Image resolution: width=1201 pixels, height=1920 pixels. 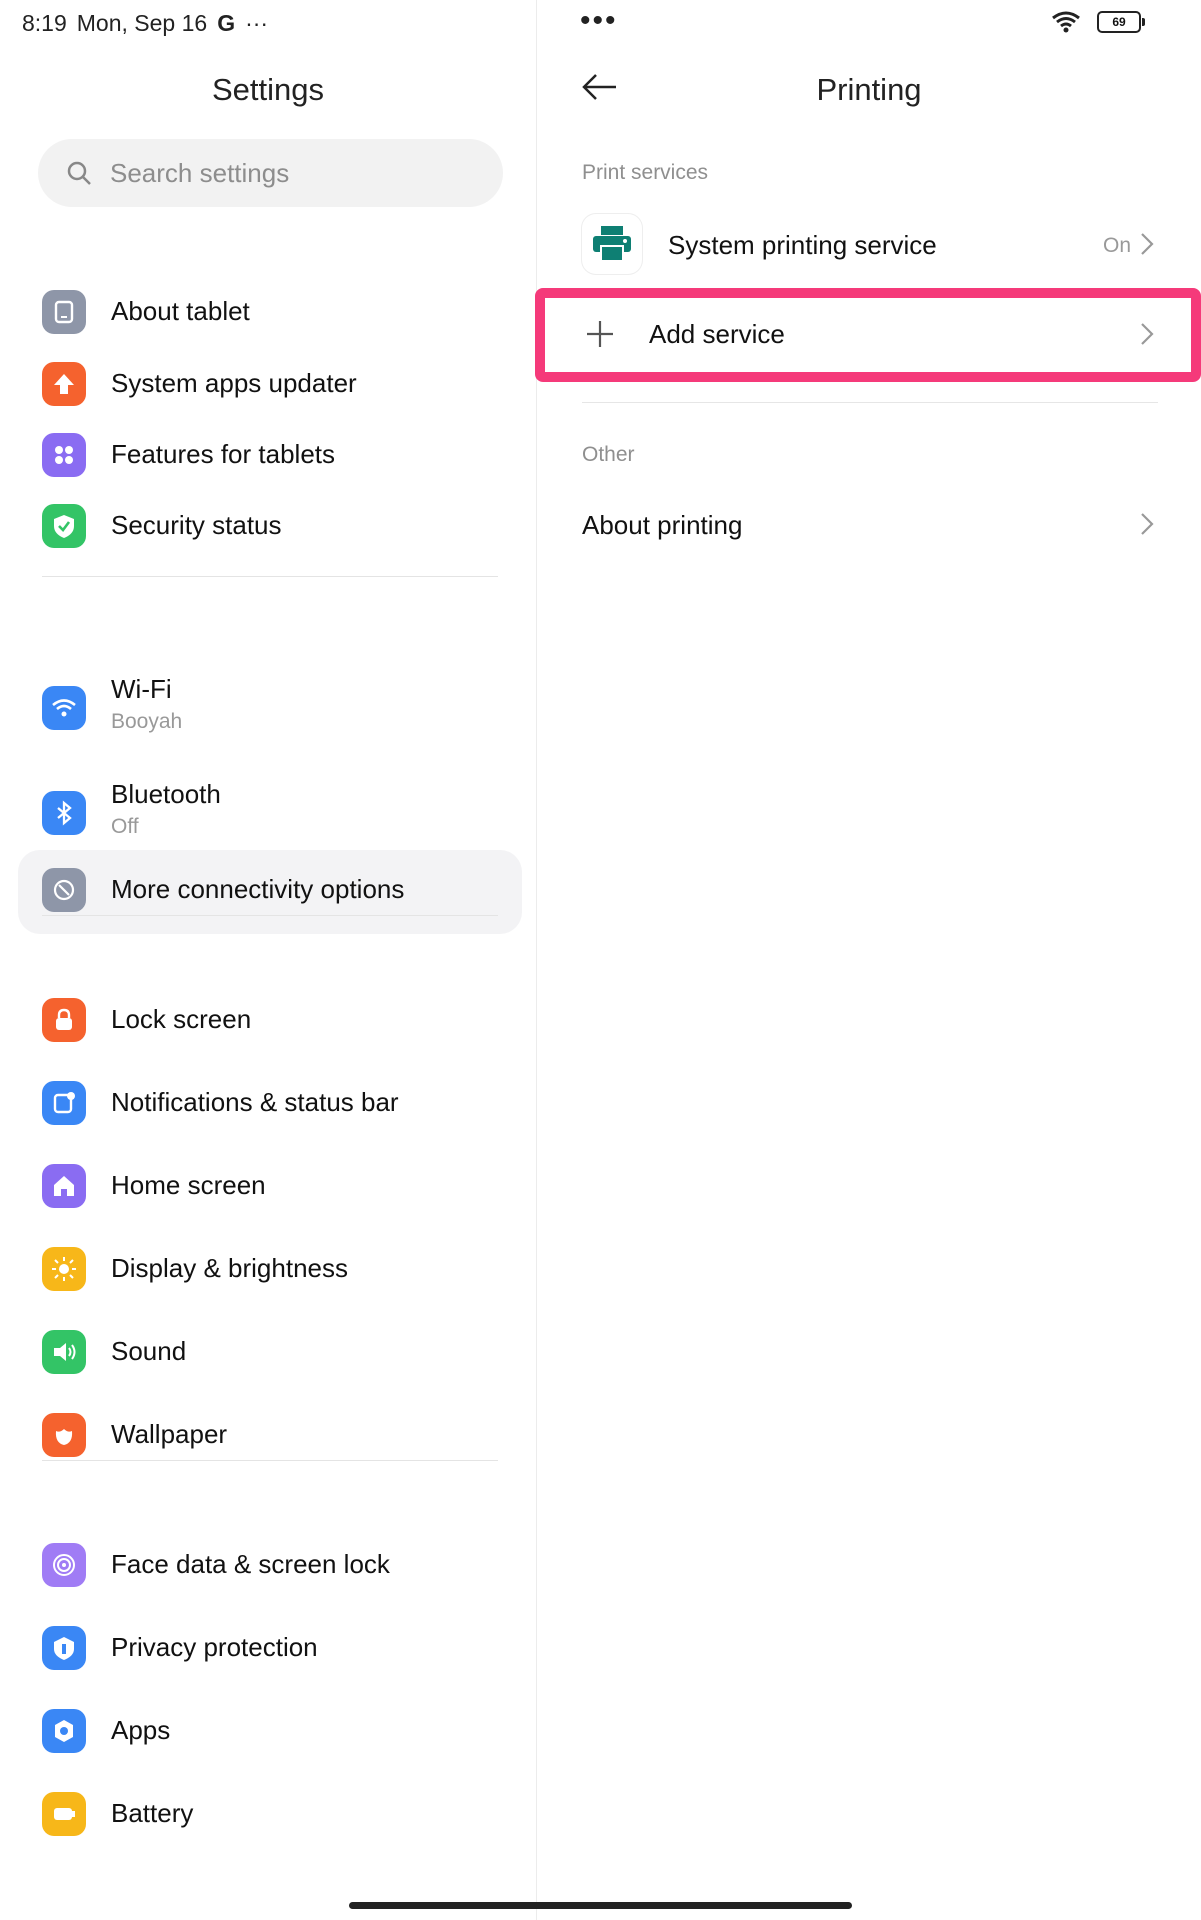 I want to click on tablet-icon, so click(x=64, y=312).